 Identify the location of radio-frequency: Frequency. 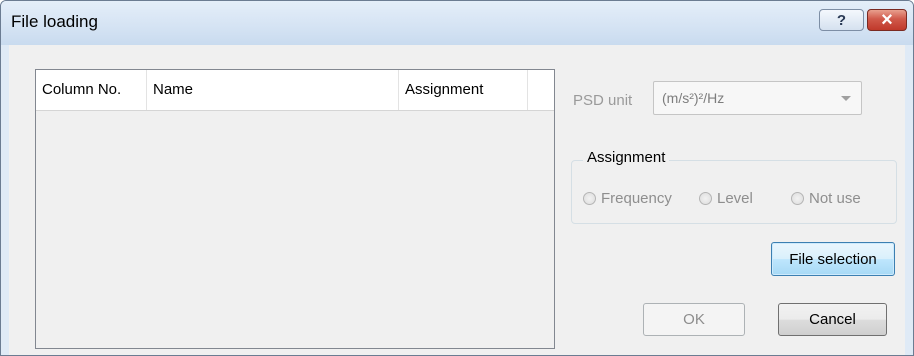
(627, 198).